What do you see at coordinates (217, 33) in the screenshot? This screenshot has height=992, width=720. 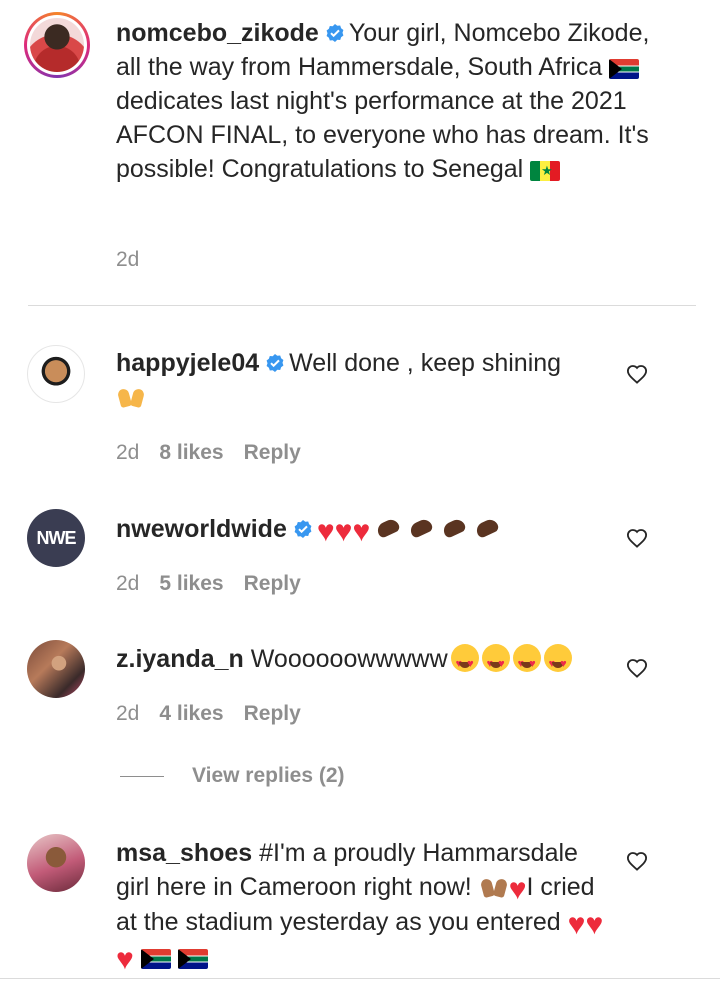 I see `post-author-username: nomcebo_zikode` at bounding box center [217, 33].